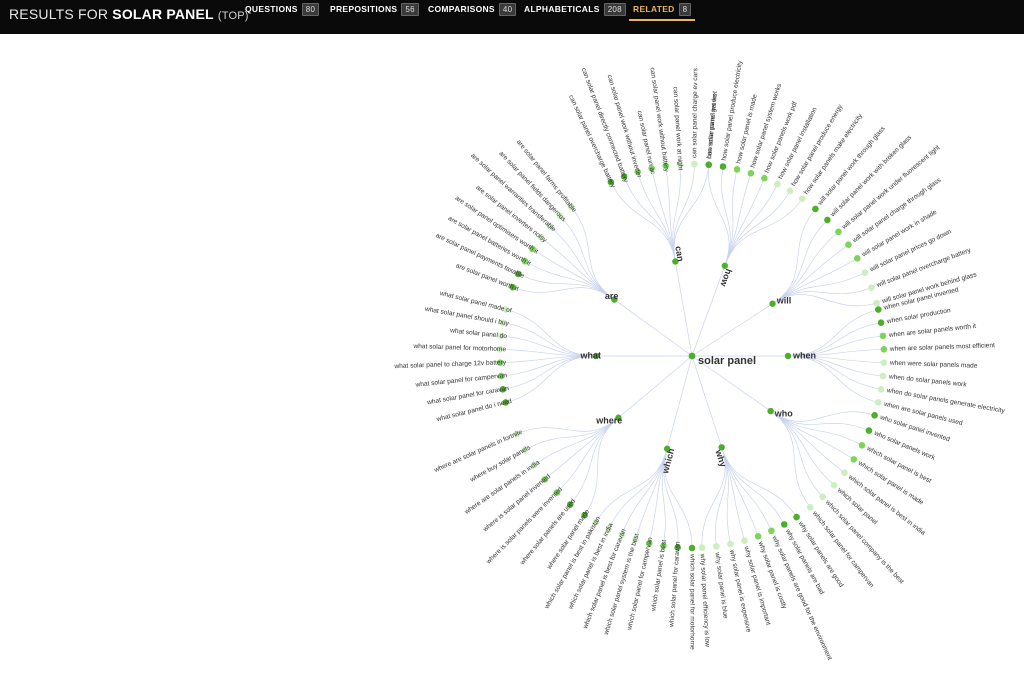 The height and width of the screenshot is (679, 1024). I want to click on suggestion-label: why solar panel efficiency is low, so click(705, 600).